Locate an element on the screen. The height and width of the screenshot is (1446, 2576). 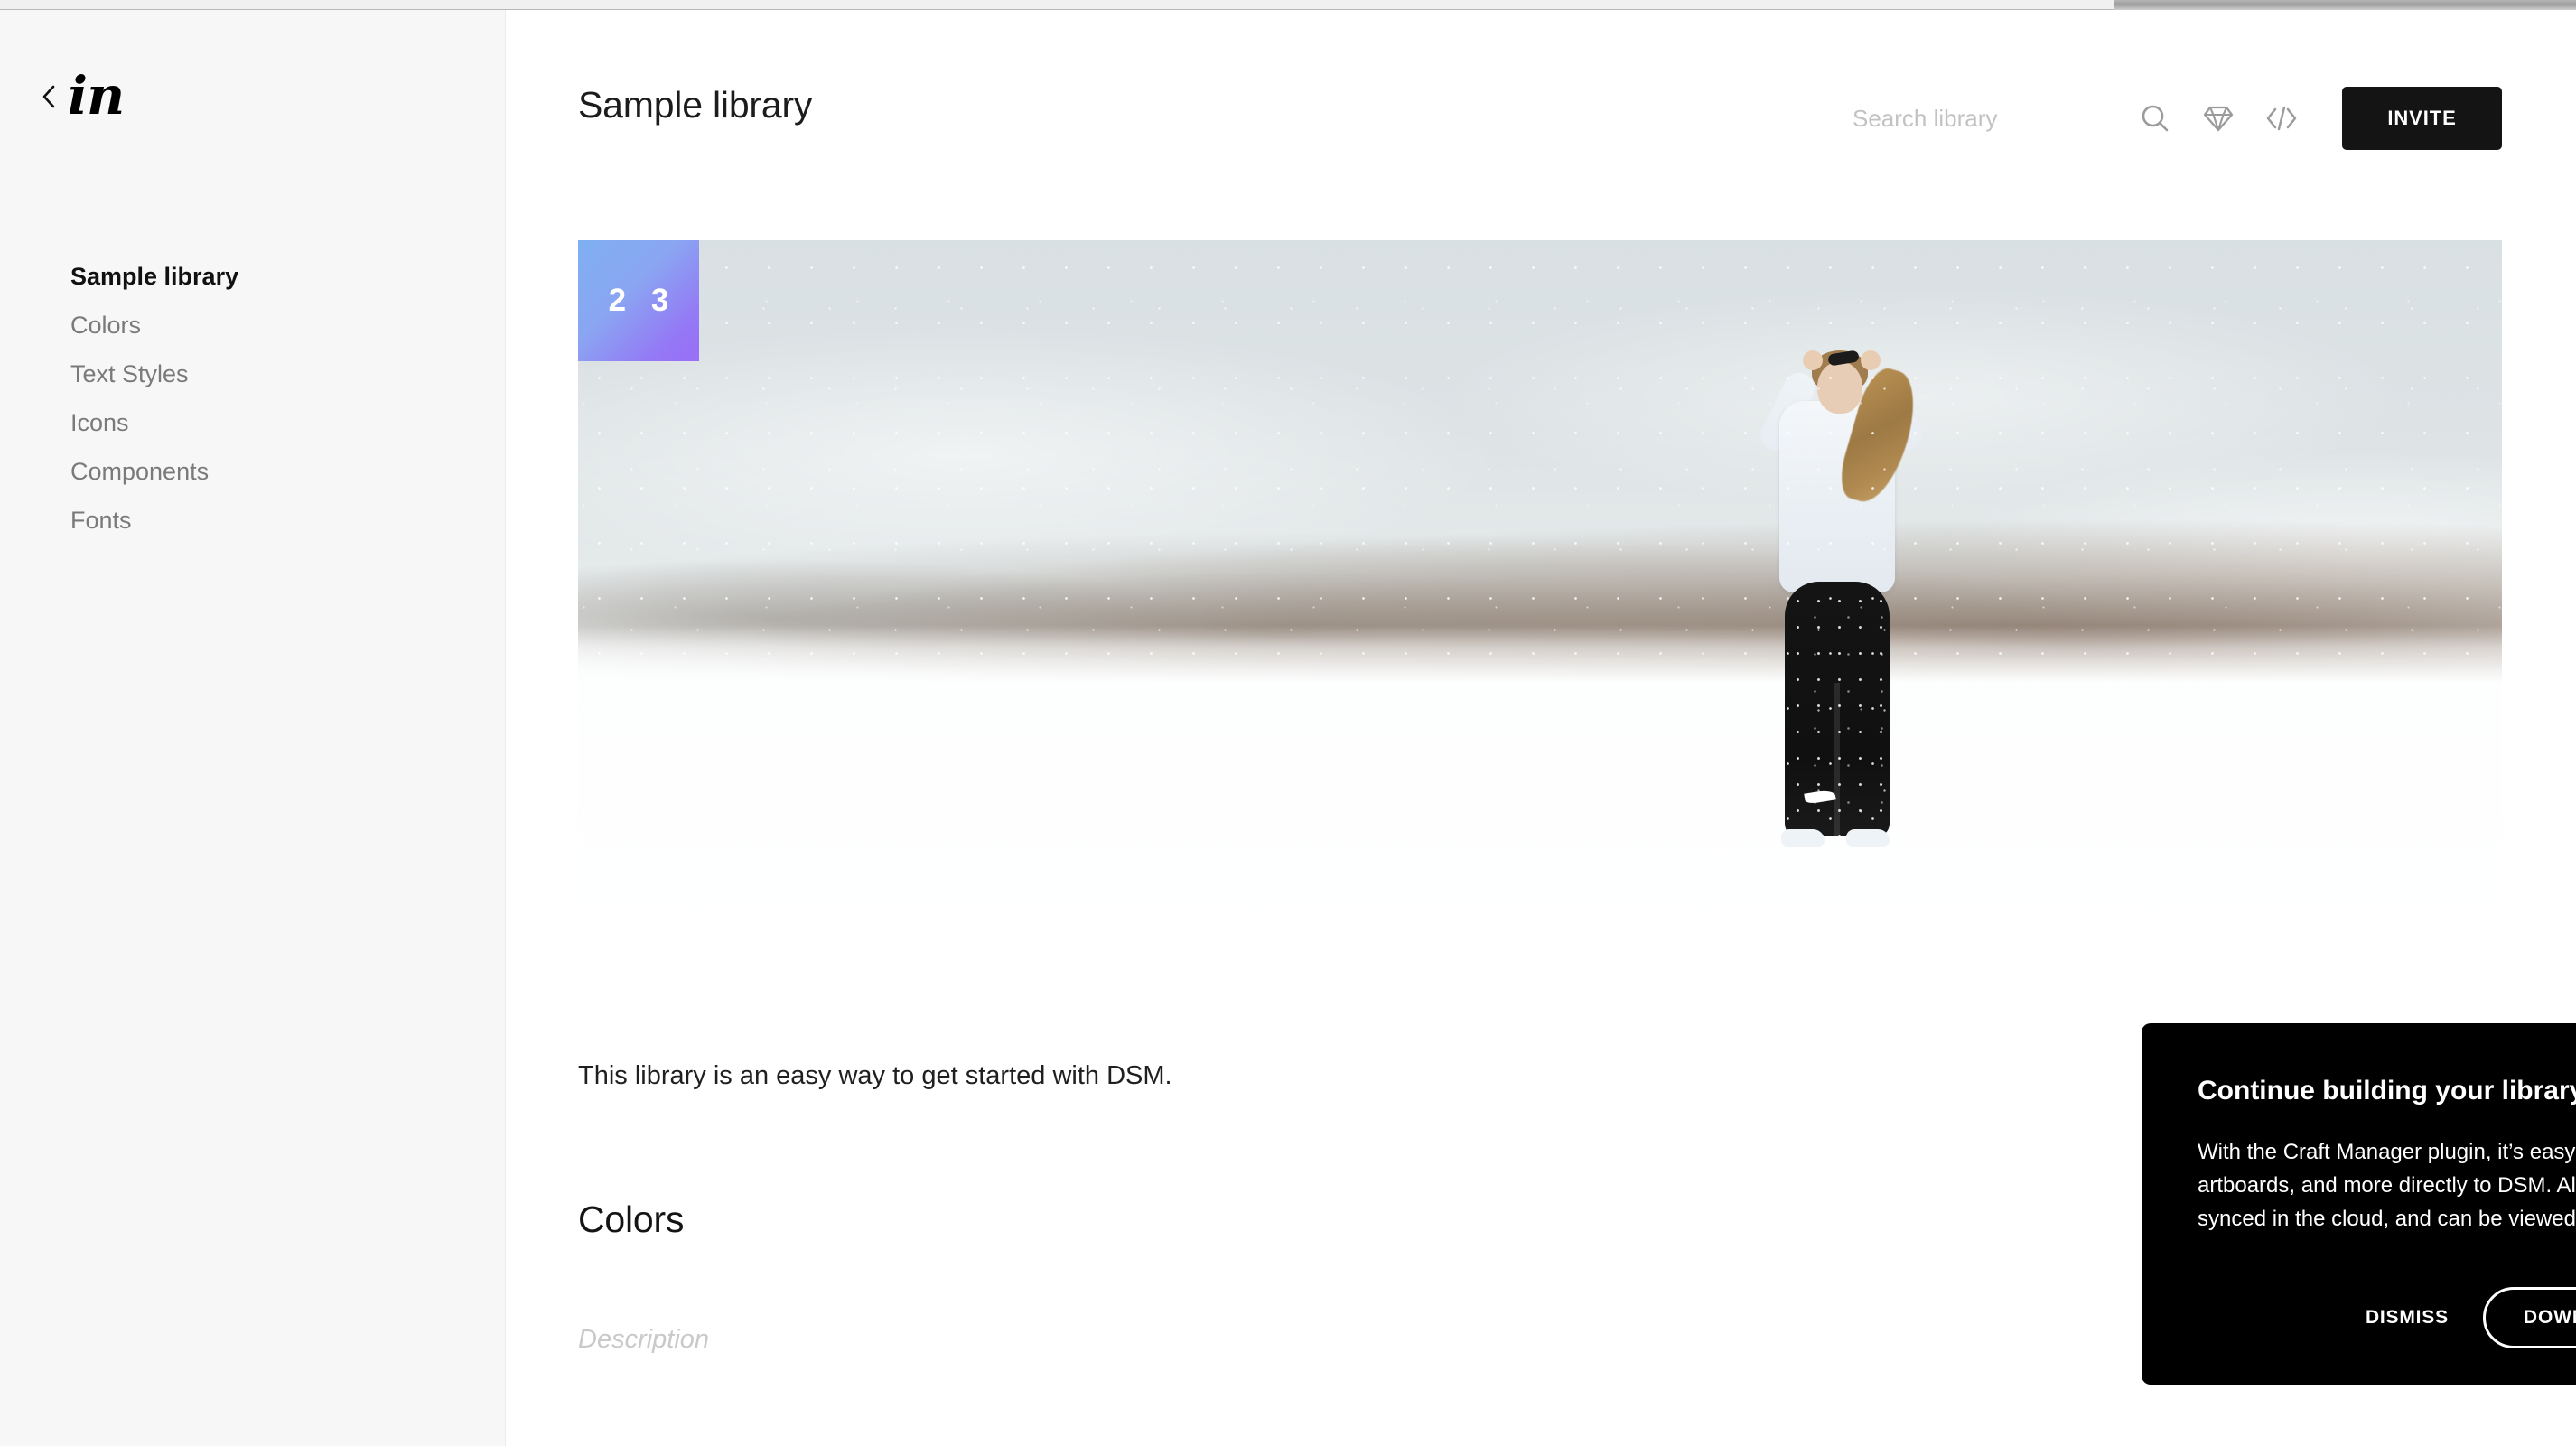
promo-actions: DISMISS DOWNLOAD THE PLUGIN is located at coordinates (2469, 1317).